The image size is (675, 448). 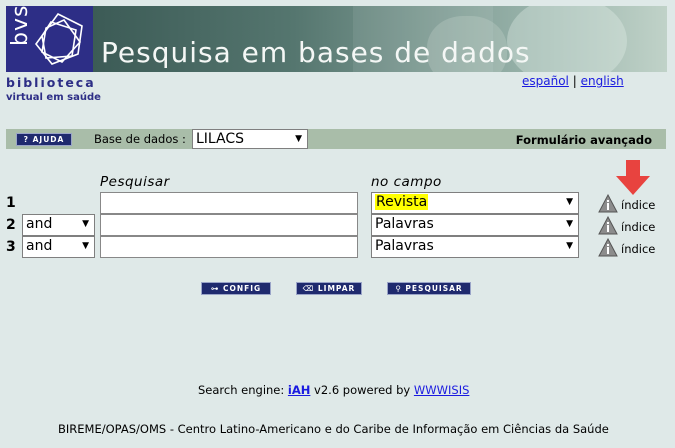 What do you see at coordinates (545, 81) in the screenshot?
I see `lang-link-espanol: español` at bounding box center [545, 81].